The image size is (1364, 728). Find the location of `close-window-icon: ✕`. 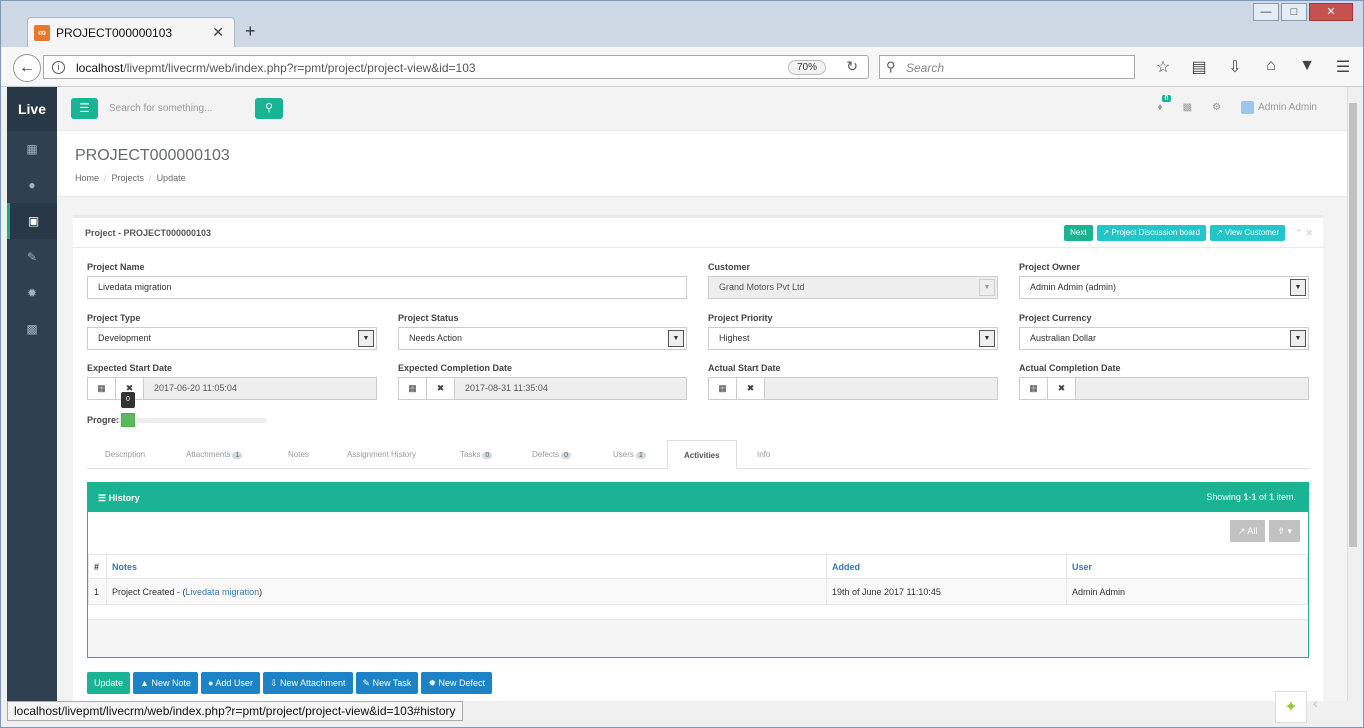

close-window-icon: ✕ is located at coordinates (1331, 12).